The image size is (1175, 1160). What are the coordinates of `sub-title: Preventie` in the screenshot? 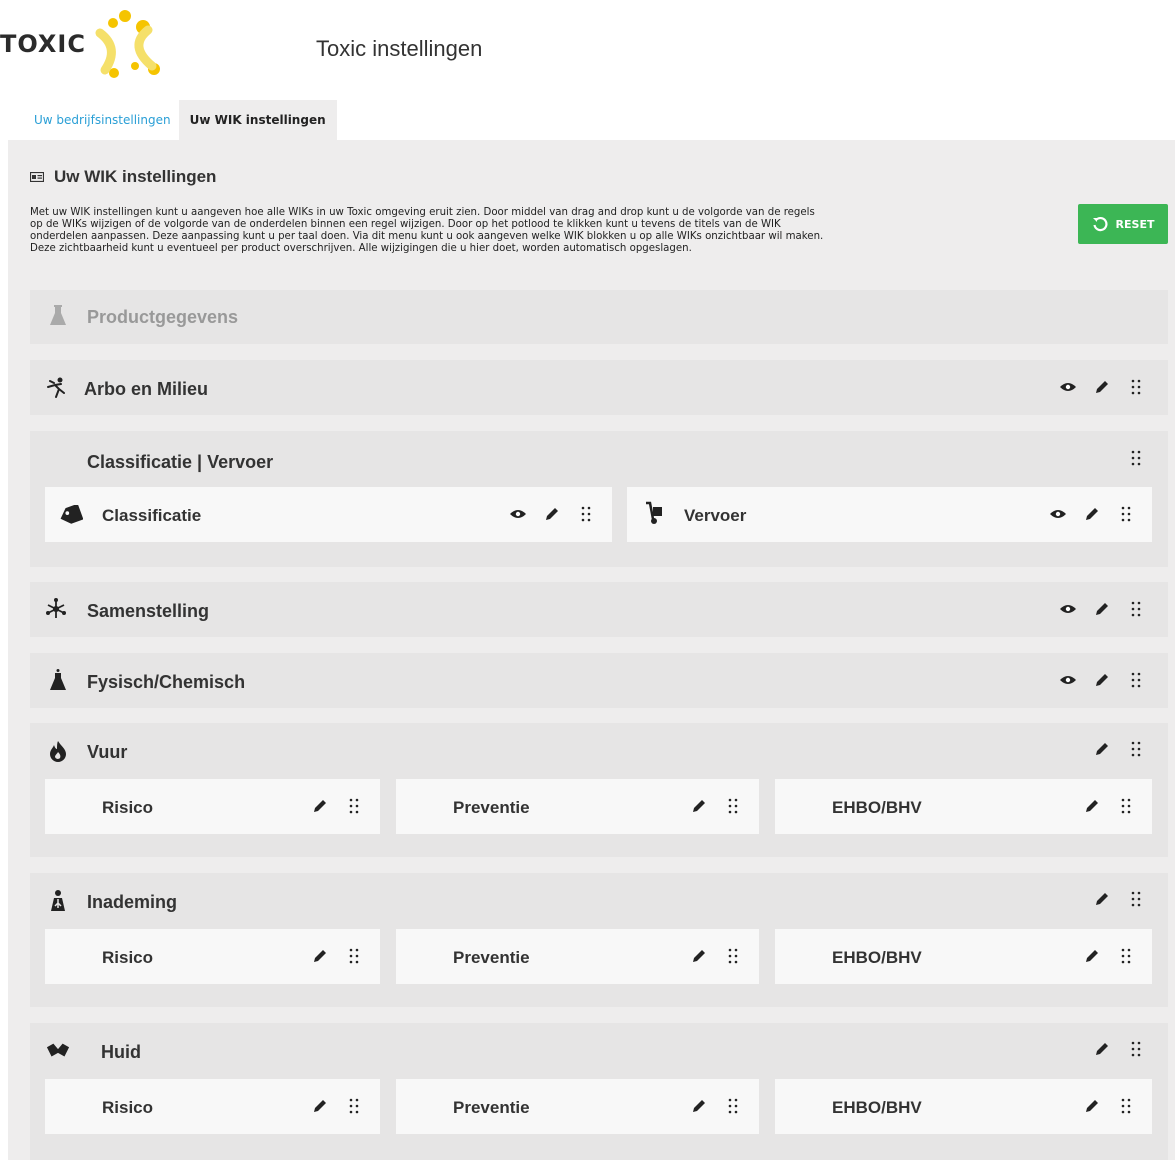 It's located at (491, 1107).